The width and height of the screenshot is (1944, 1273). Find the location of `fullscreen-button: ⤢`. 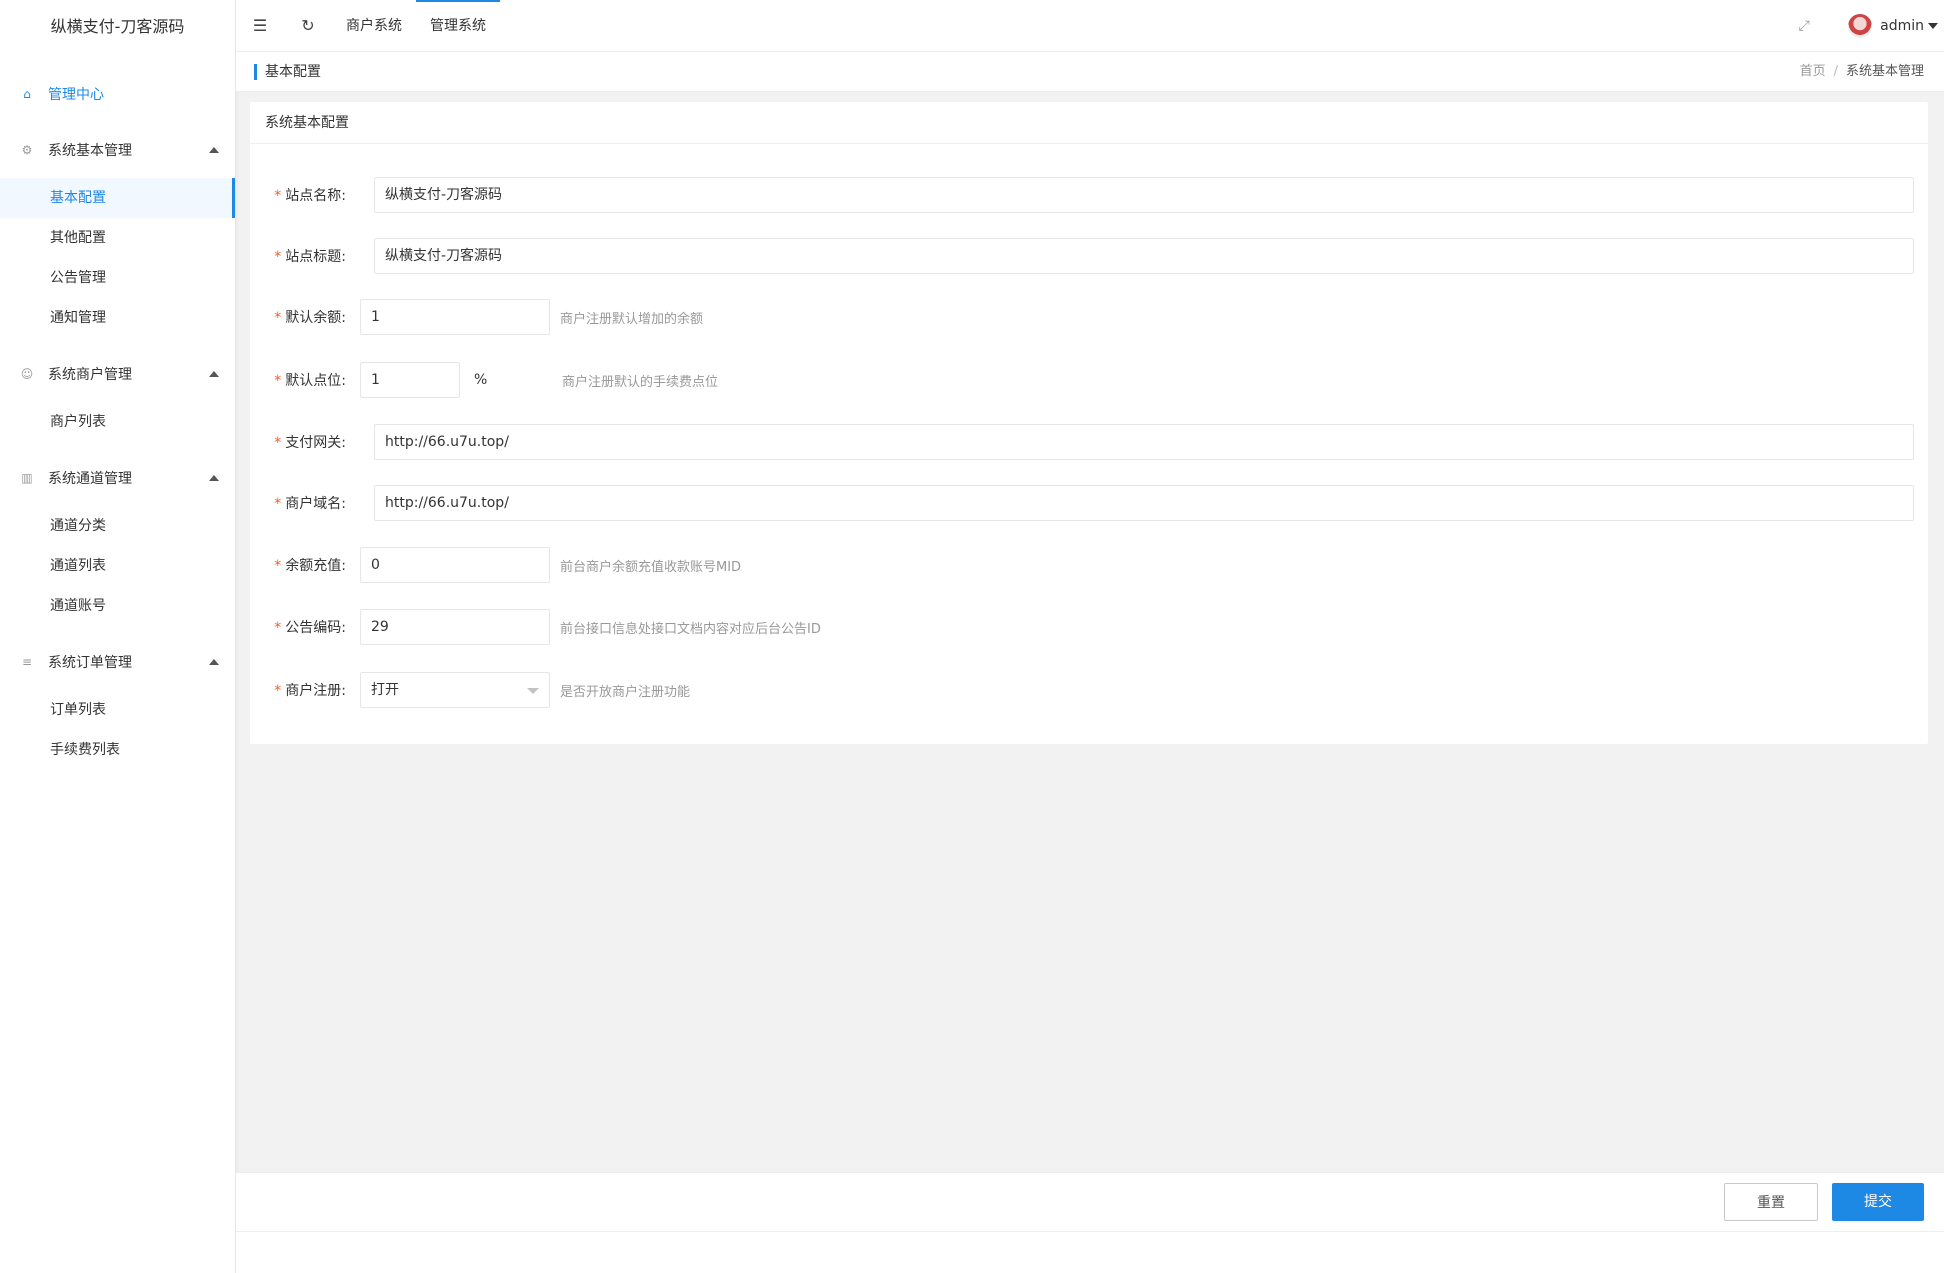

fullscreen-button: ⤢ is located at coordinates (1804, 26).